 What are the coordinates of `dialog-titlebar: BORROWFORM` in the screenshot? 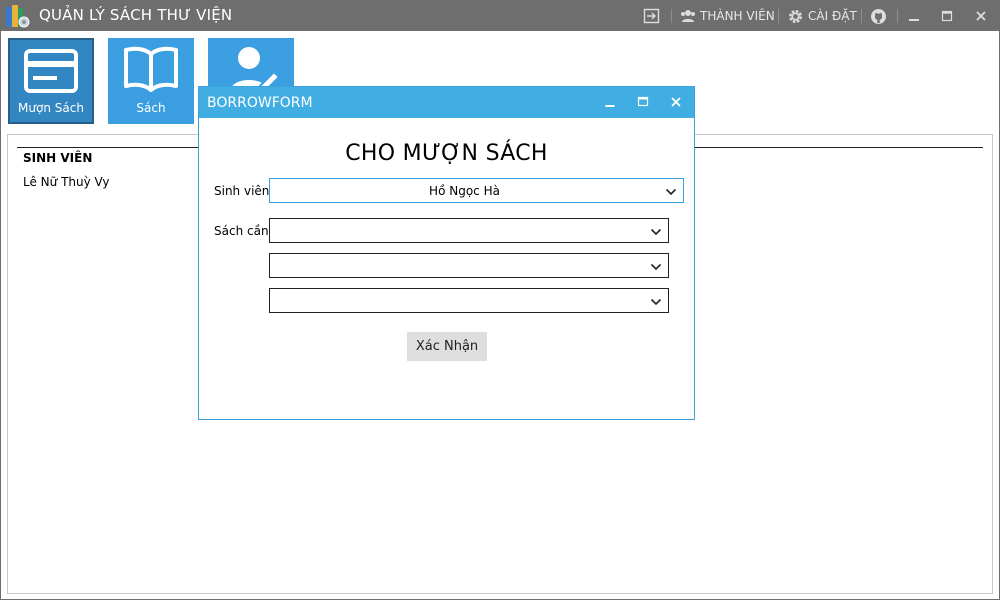 It's located at (446, 102).